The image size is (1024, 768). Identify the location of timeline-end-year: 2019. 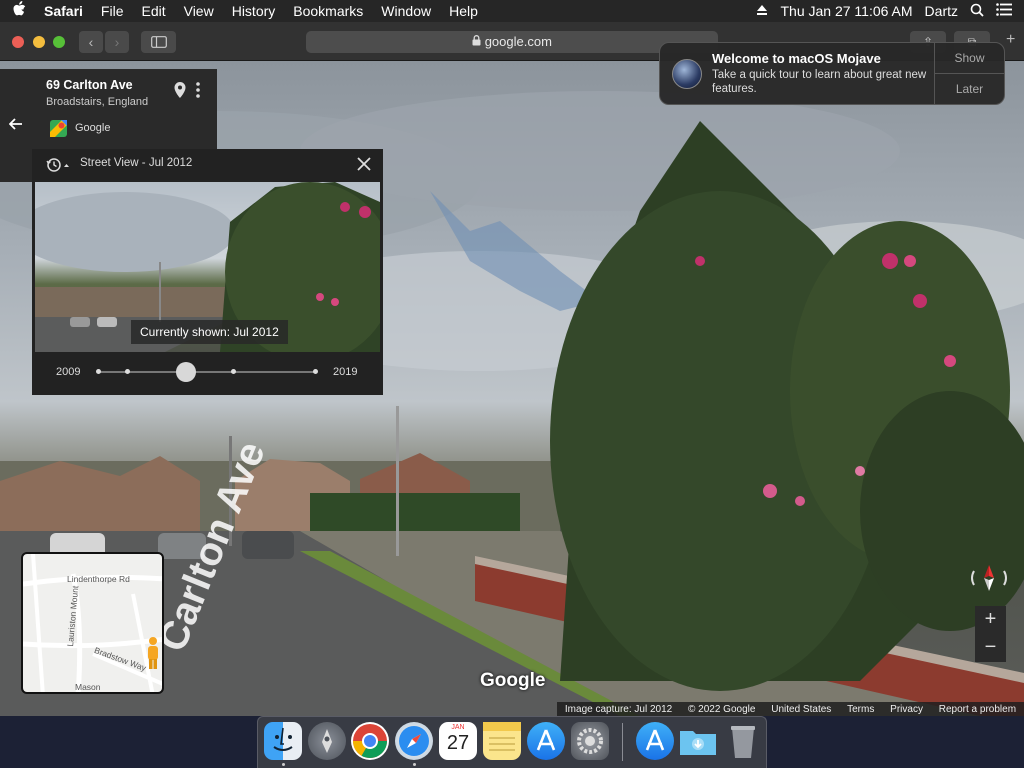
(345, 372).